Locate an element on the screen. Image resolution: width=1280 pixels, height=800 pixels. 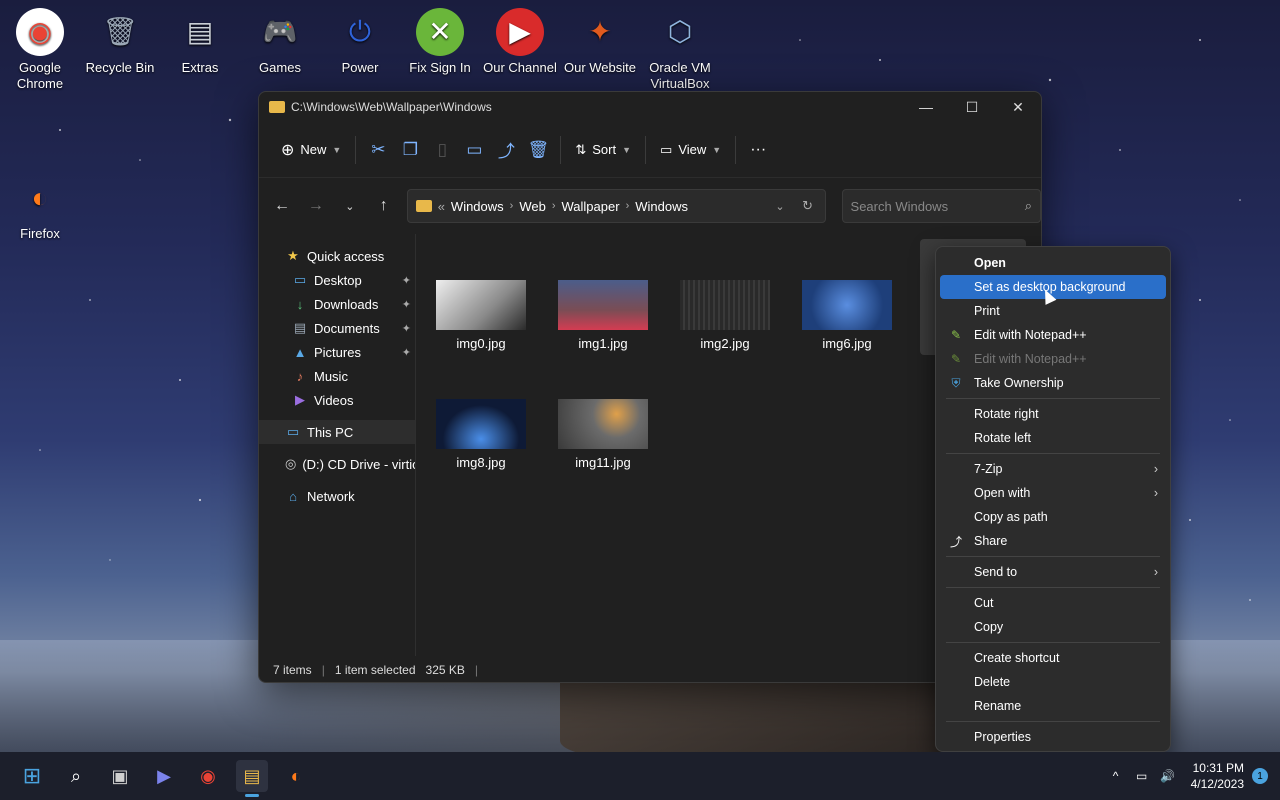
breadcrumb-overflow: « is located at coordinates (441, 206).